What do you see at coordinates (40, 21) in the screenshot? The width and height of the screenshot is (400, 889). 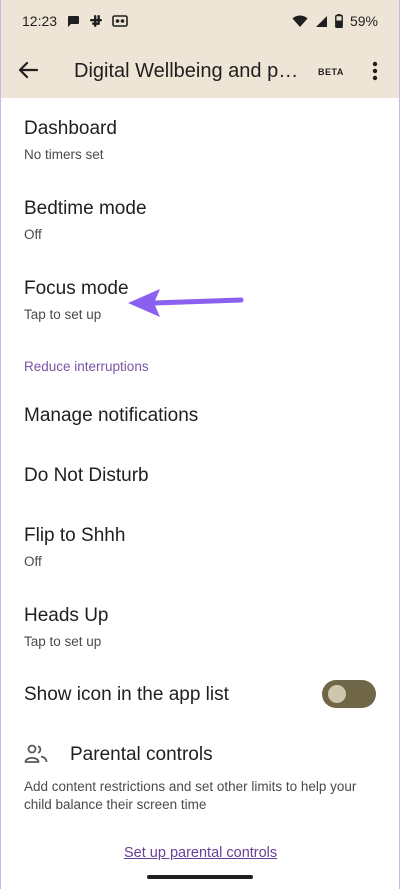 I see `status-time: 12:23` at bounding box center [40, 21].